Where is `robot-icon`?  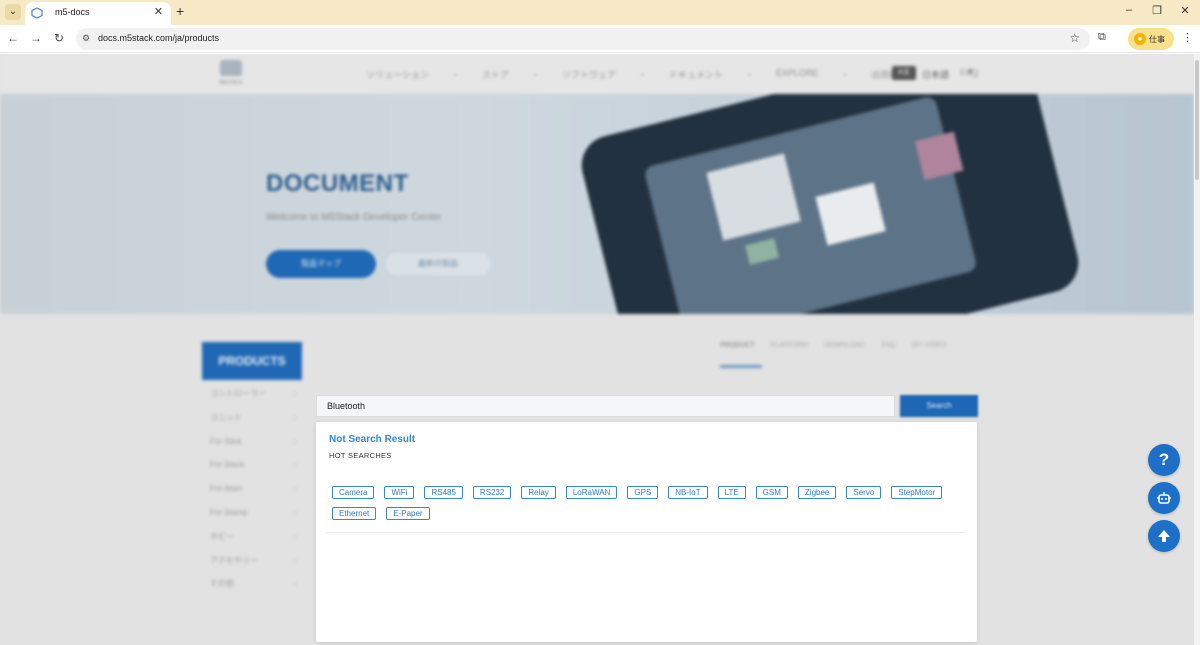
robot-icon is located at coordinates (1164, 498).